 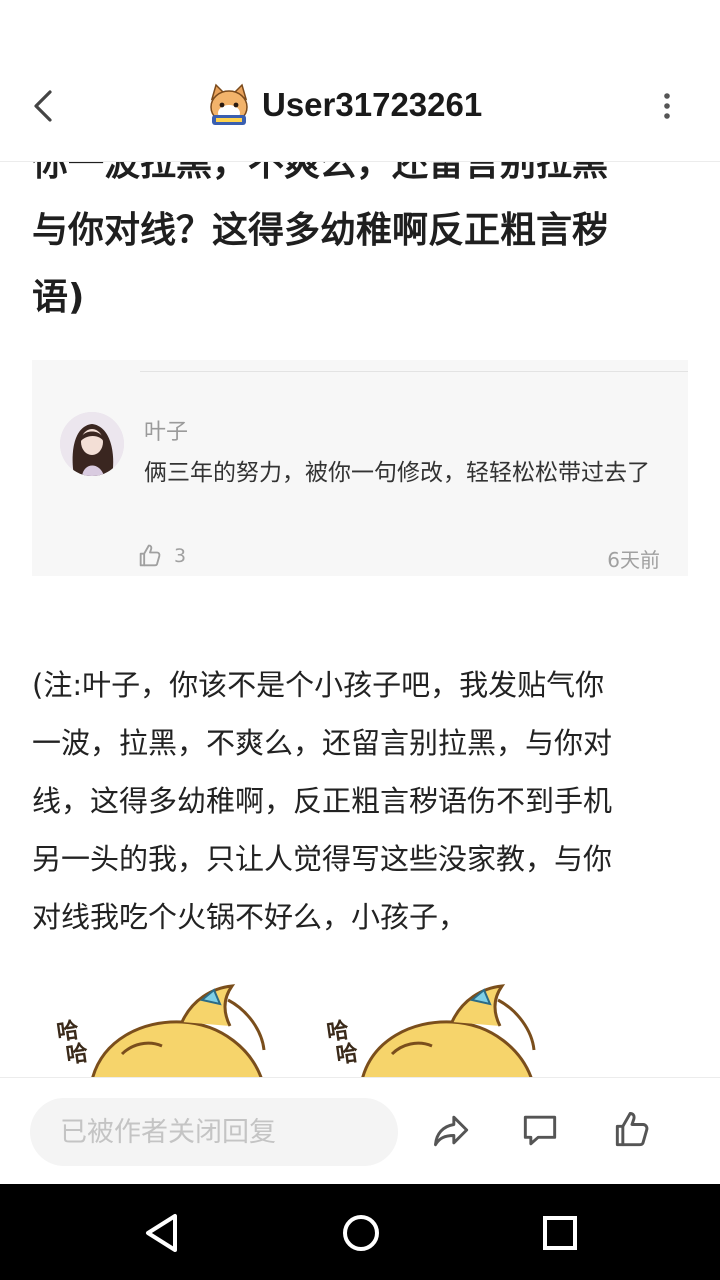 I want to click on heading-line: 语), so click(x=58, y=297).